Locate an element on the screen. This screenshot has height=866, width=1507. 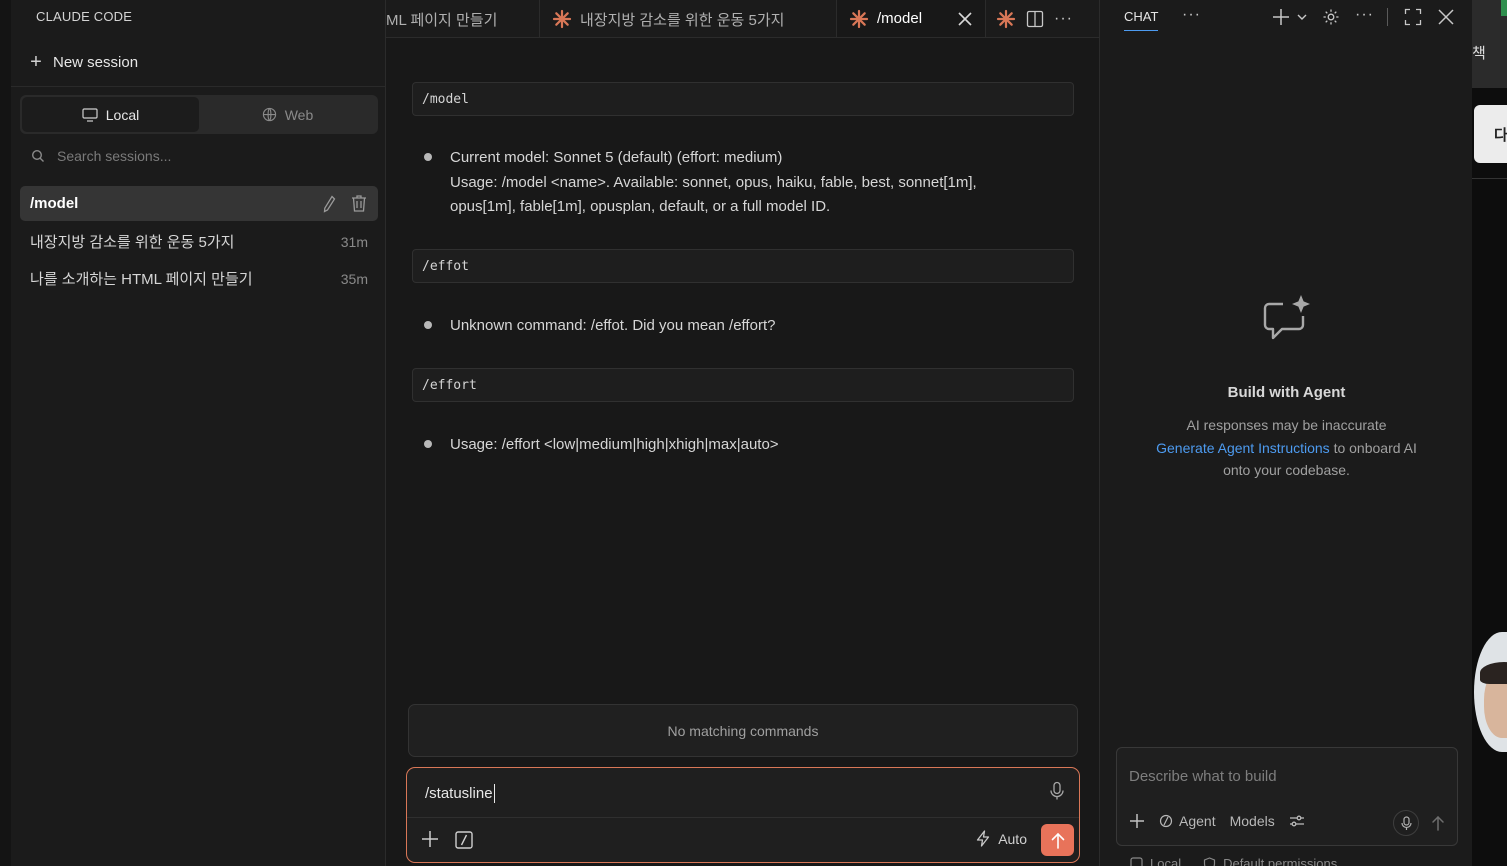
session-item: 나를 소개하는 HTML 페이지 만들기 35m is located at coordinates (199, 278).